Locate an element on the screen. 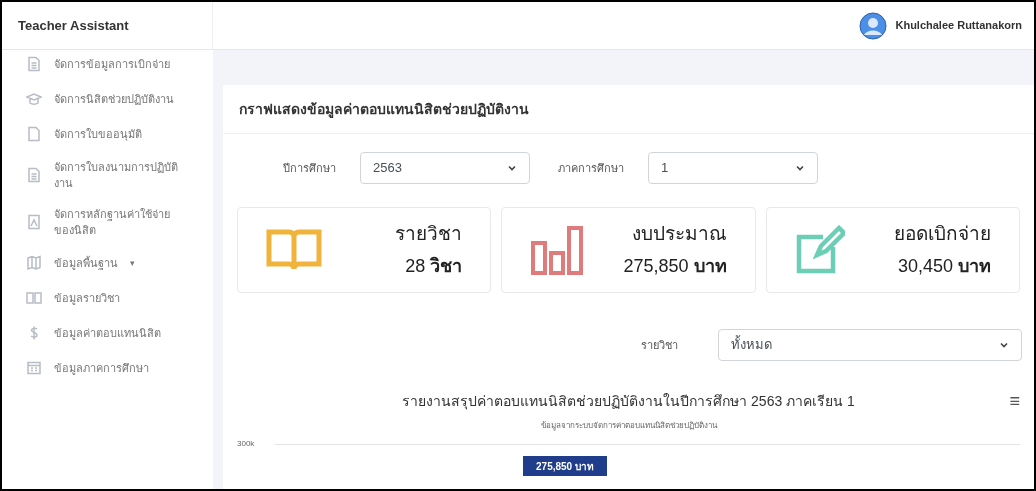 The height and width of the screenshot is (491, 1036). filter-label: ปีการศึกษา is located at coordinates (309, 168).